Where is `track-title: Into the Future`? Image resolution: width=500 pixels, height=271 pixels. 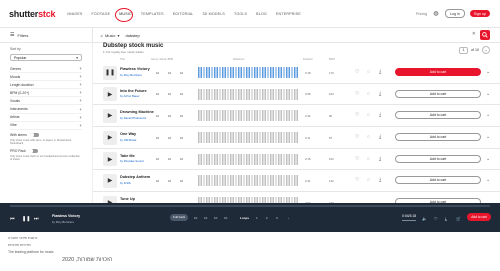 track-title: Into the Future is located at coordinates (133, 91).